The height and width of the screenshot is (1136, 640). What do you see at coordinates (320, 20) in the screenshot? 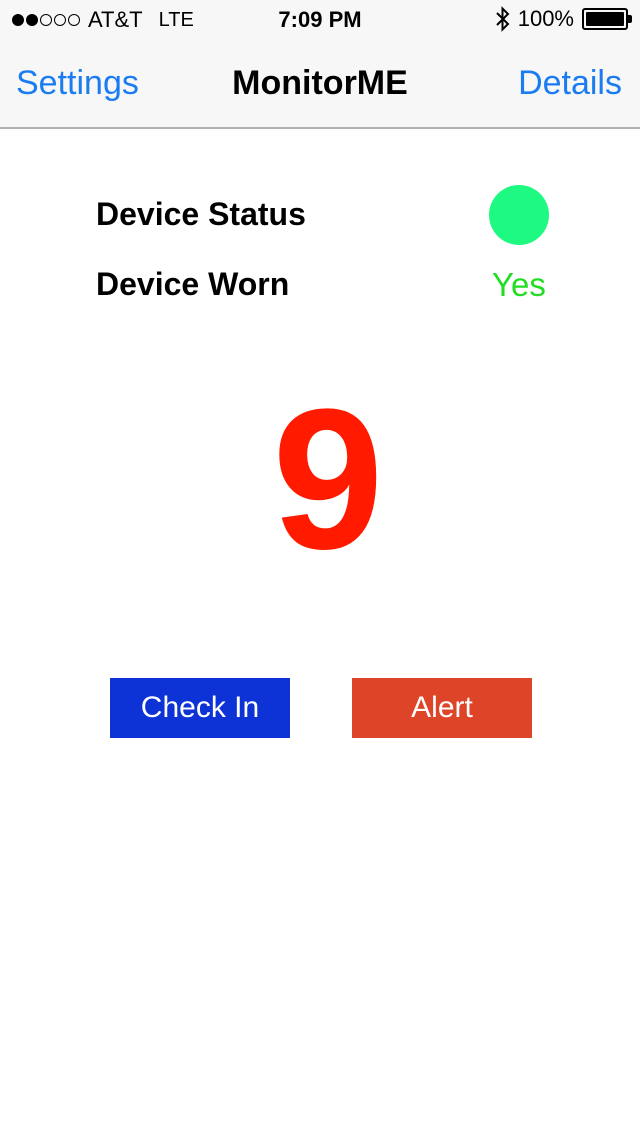
I see `status-bar: AT&T LTE 7:09 PM 100%` at bounding box center [320, 20].